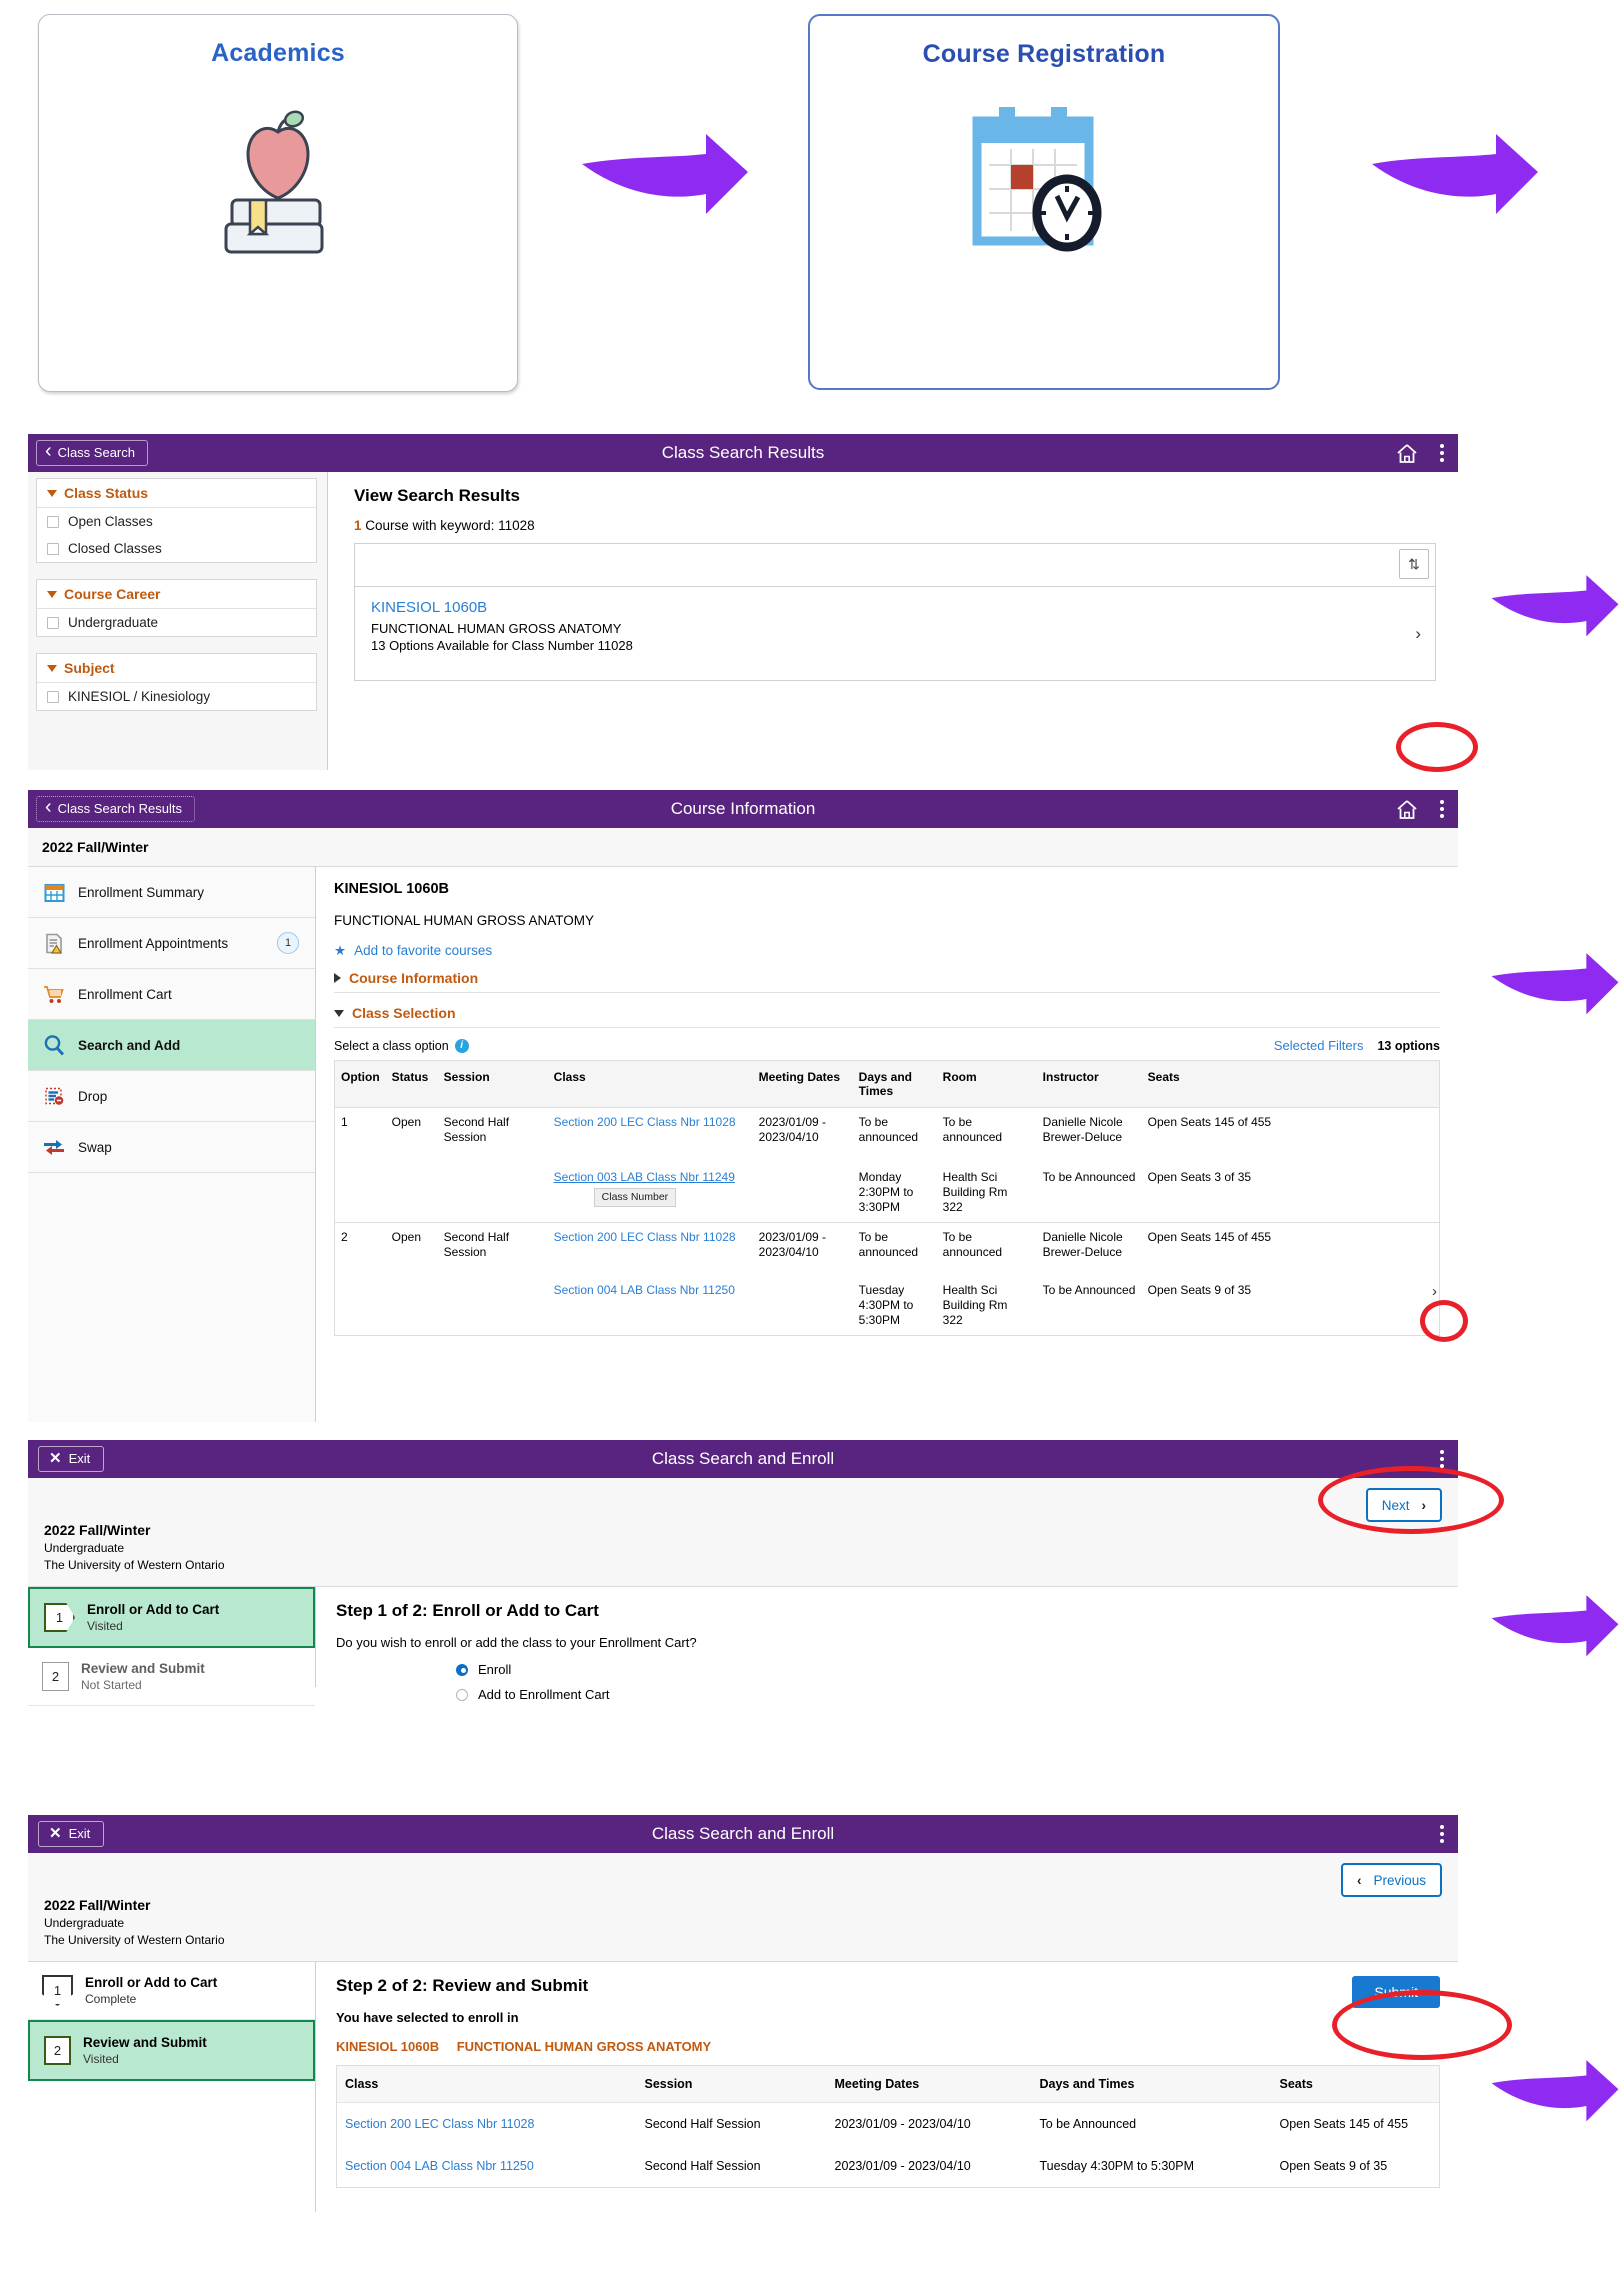  Describe the element at coordinates (1333, 2166) in the screenshot. I see `cell-seats: Open Seats 9 of 35` at that location.